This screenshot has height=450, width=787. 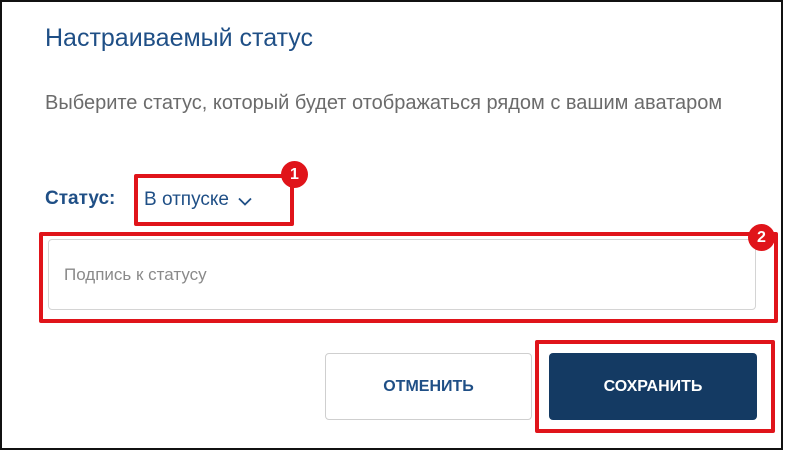 I want to click on cancel-button: ОТМЕНИТЬ, so click(x=428, y=386).